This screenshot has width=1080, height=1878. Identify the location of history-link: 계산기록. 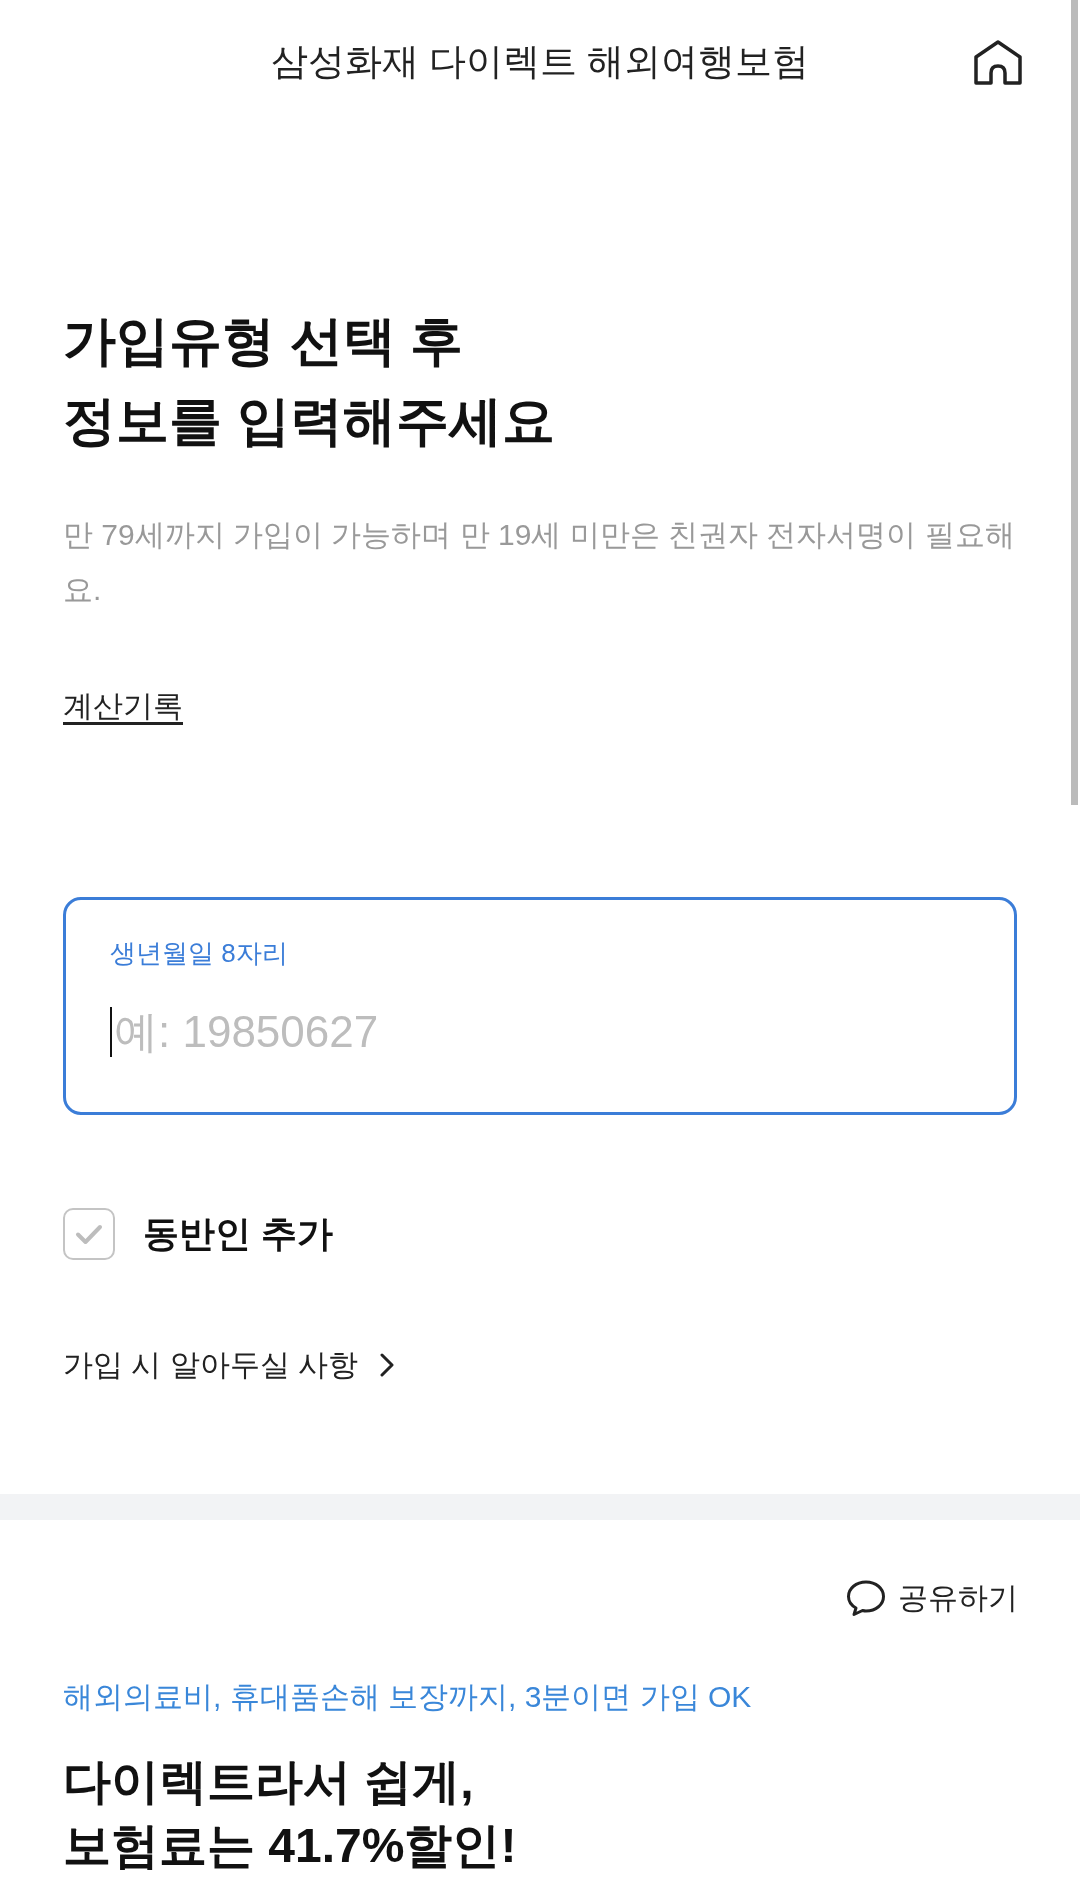
(123, 706).